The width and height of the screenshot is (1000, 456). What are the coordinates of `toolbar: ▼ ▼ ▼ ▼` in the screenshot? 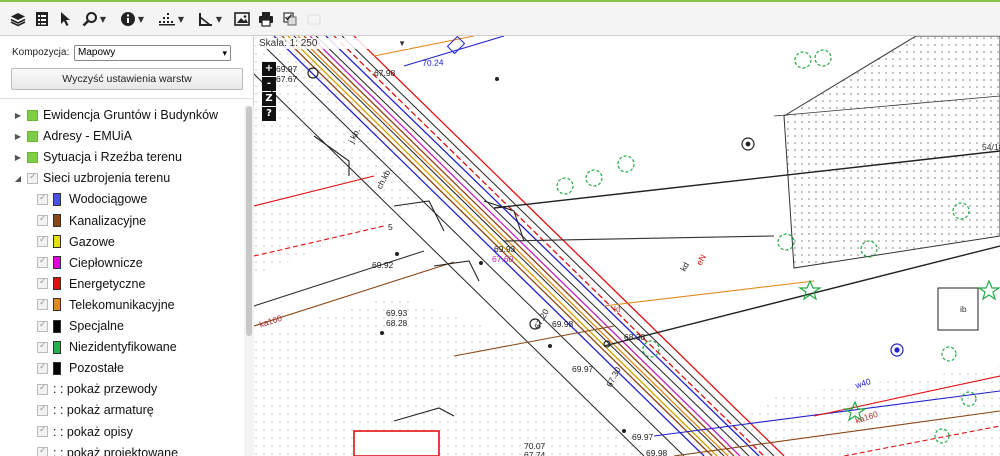 It's located at (500, 18).